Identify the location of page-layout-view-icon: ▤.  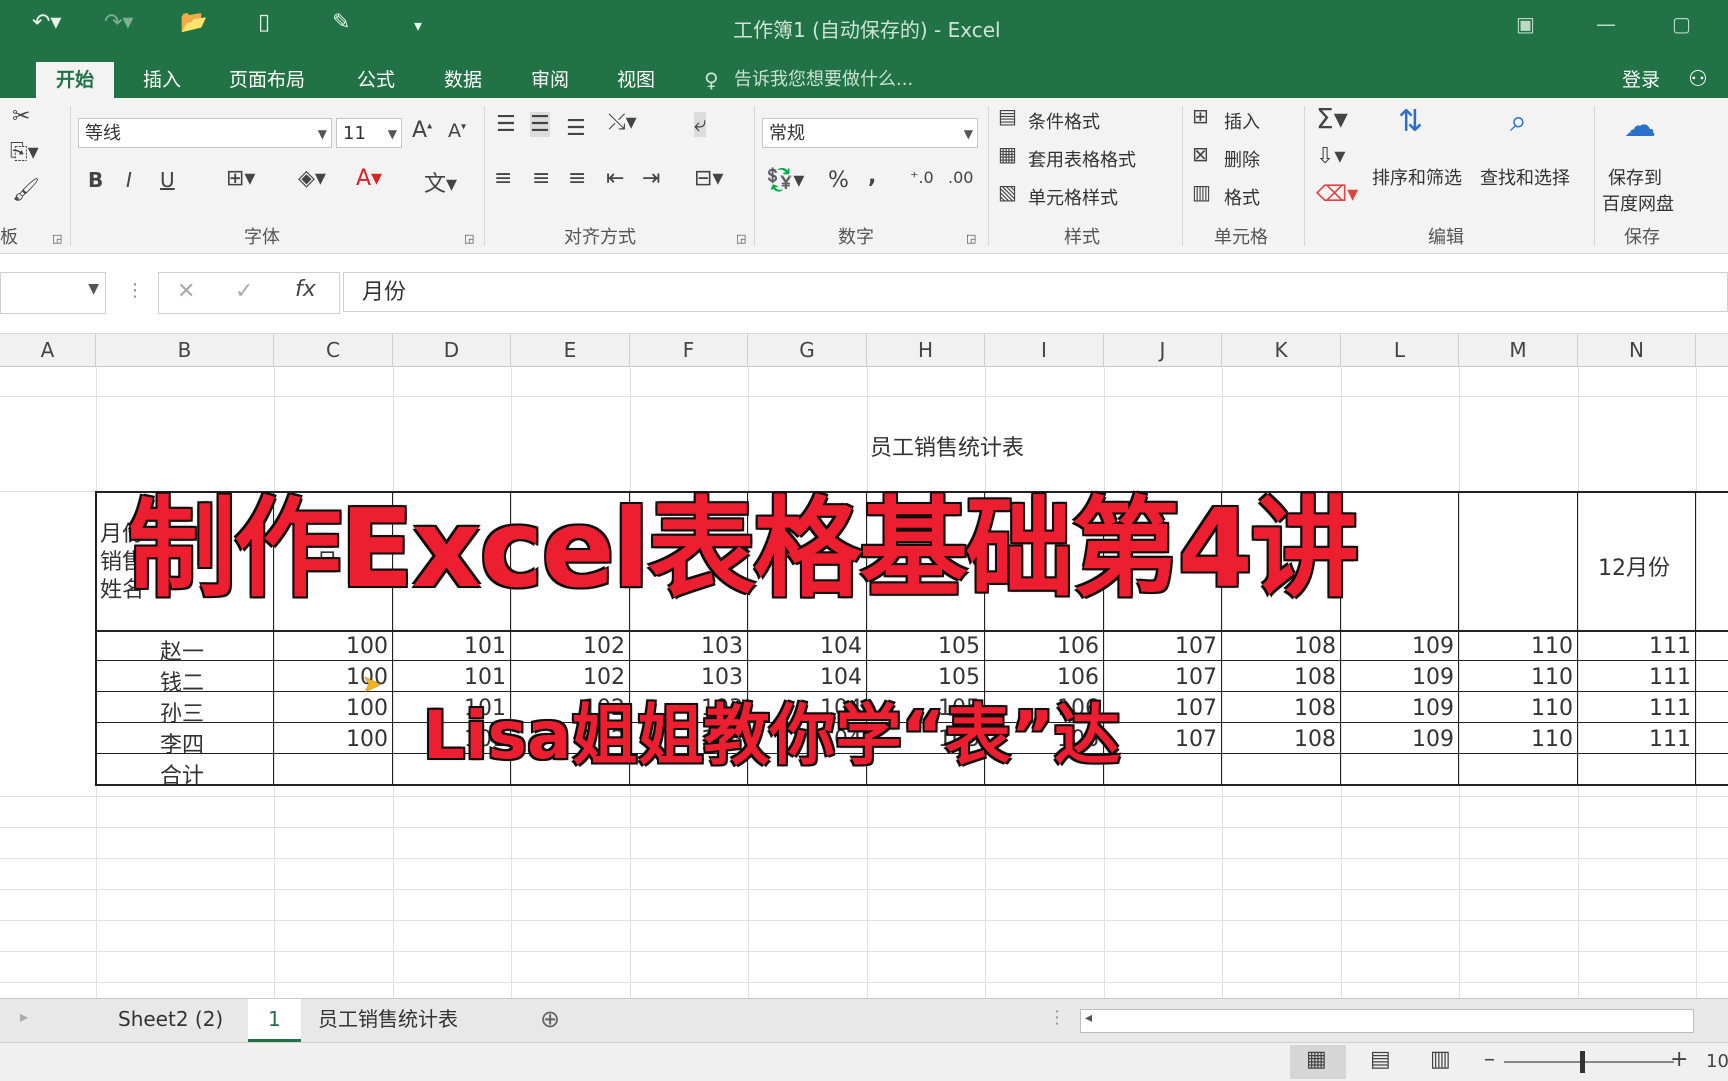
(1380, 1059).